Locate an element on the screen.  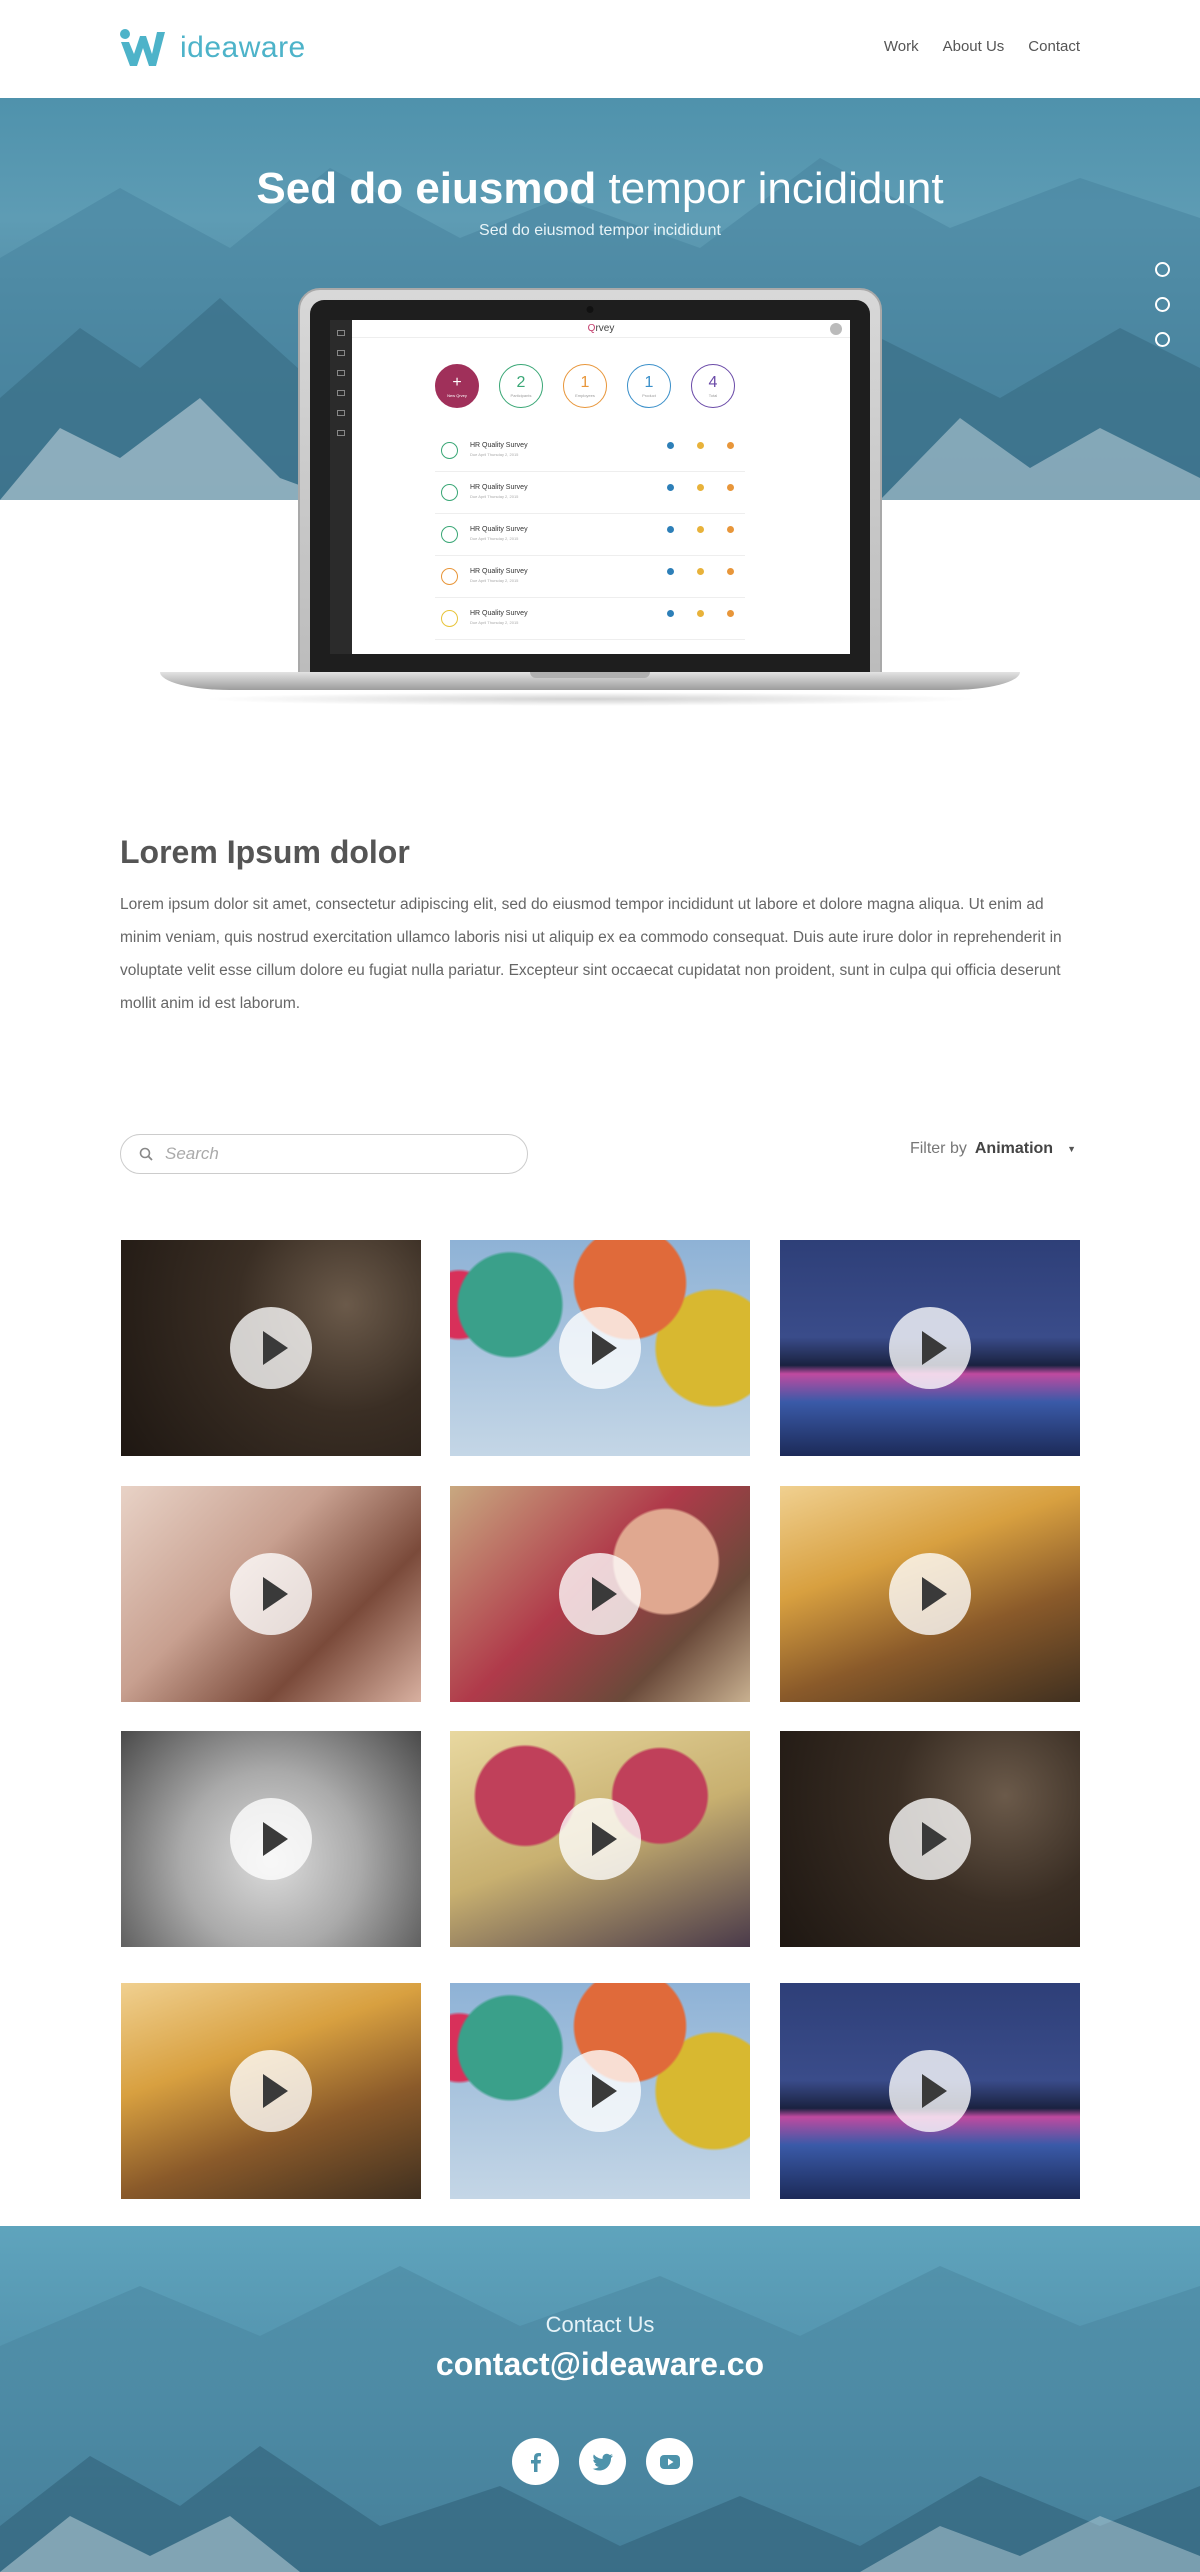
caret-down-icon: ▼ is located at coordinates (1071, 1149).